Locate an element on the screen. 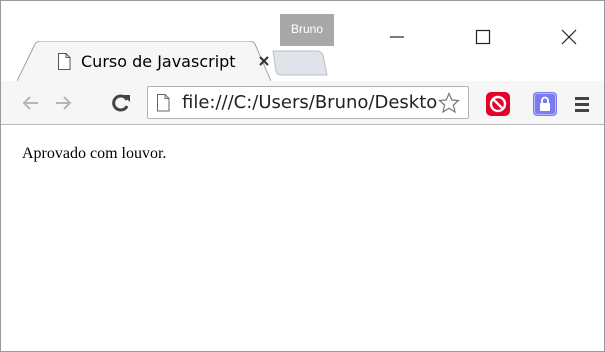  tab-curso-de-javascript: Curso de Javascript is located at coordinates (144, 61).